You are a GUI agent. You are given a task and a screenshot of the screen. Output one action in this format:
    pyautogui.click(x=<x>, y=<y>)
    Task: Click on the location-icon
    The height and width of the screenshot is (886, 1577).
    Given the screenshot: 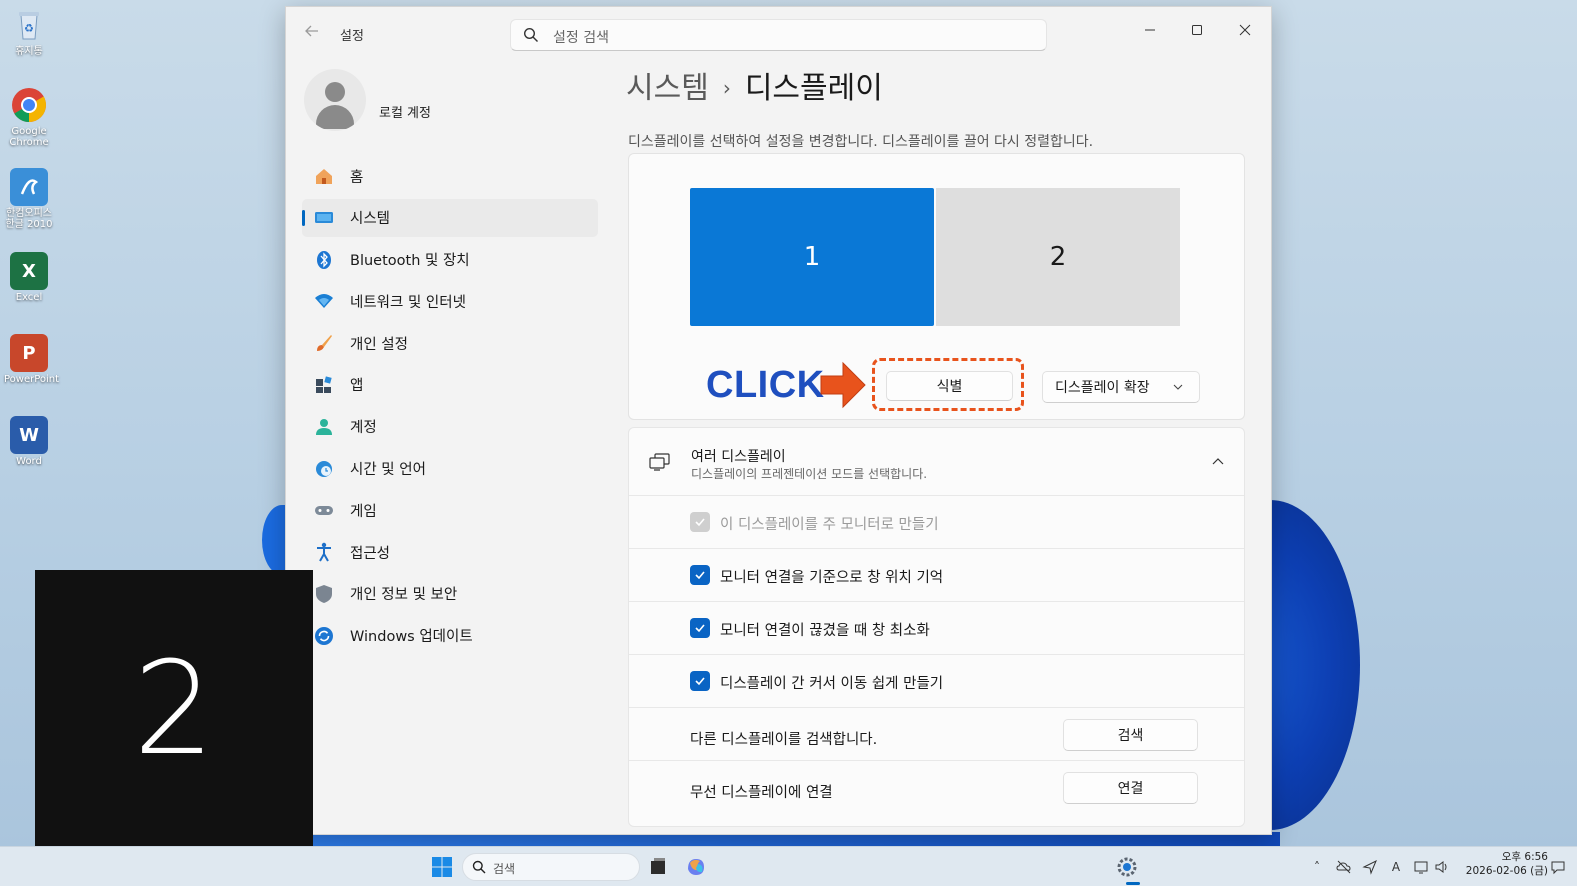 What is the action you would take?
    pyautogui.click(x=1370, y=867)
    